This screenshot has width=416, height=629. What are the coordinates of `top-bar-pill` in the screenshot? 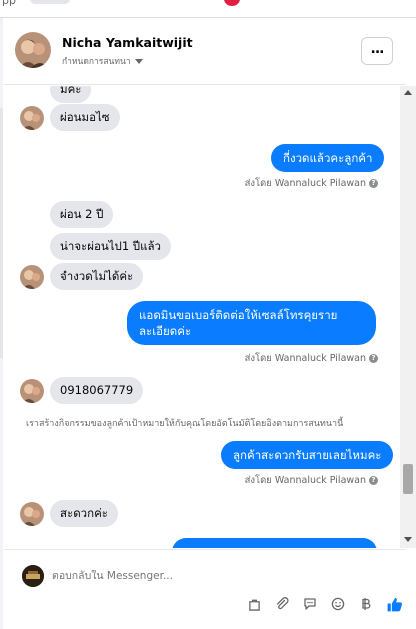 It's located at (50, 2).